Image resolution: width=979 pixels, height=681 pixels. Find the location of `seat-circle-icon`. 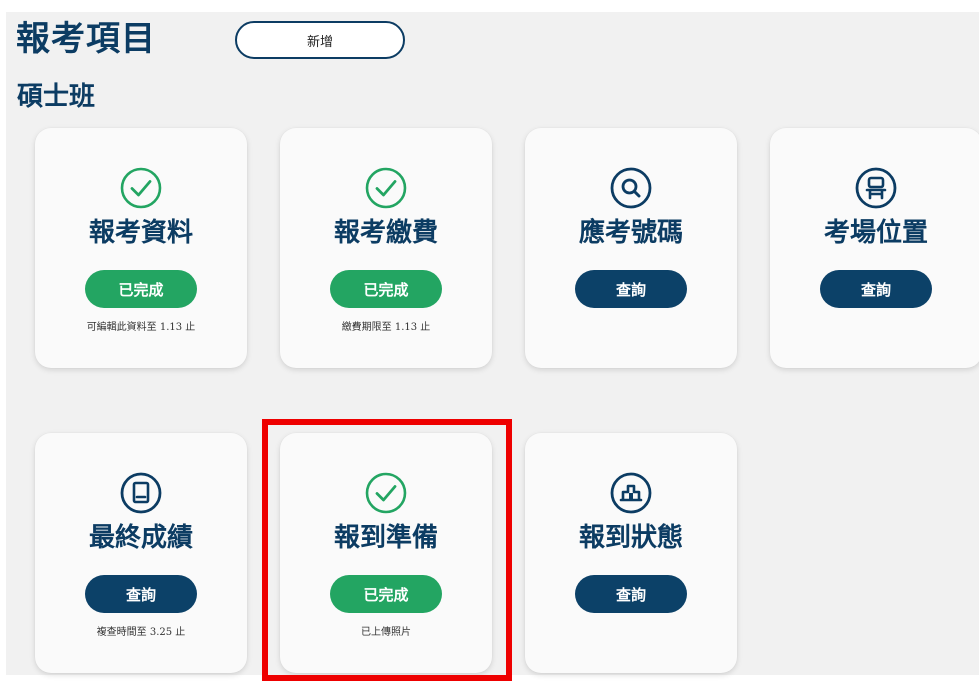

seat-circle-icon is located at coordinates (876, 188).